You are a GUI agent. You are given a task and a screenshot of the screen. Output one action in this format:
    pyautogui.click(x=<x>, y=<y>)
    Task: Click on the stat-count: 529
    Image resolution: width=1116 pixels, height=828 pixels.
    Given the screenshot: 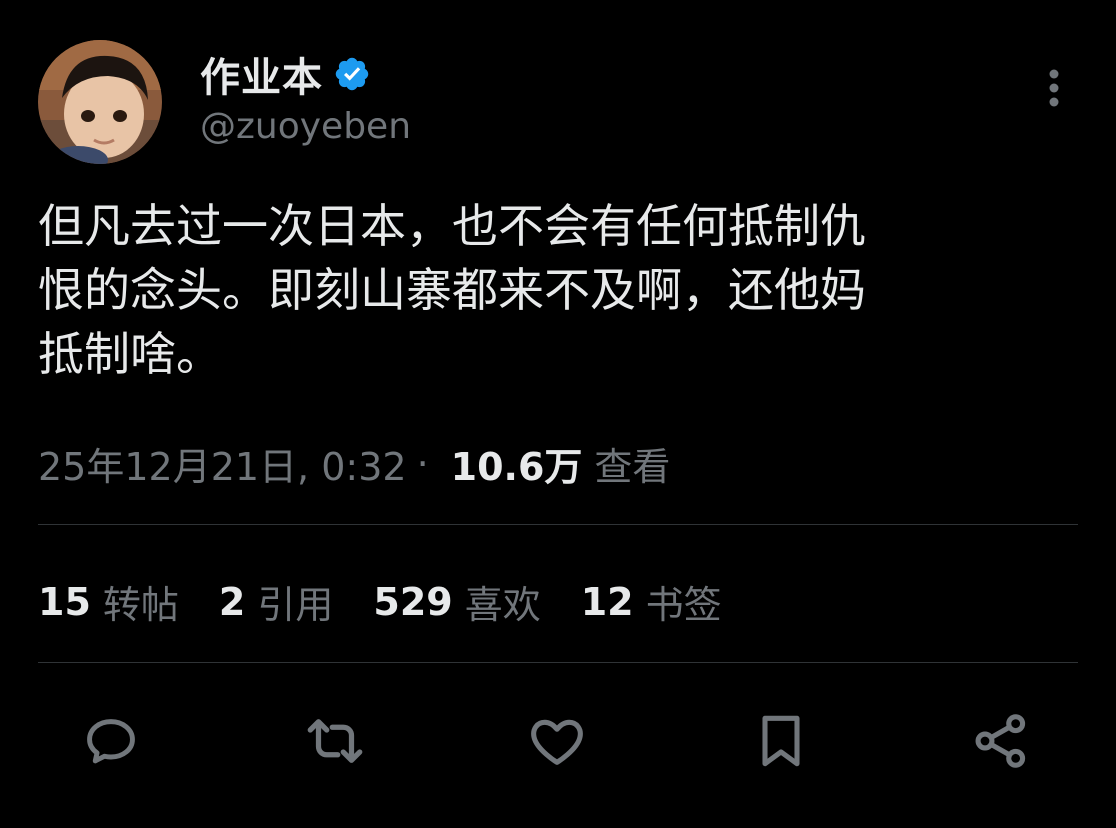 What is the action you would take?
    pyautogui.click(x=413, y=601)
    